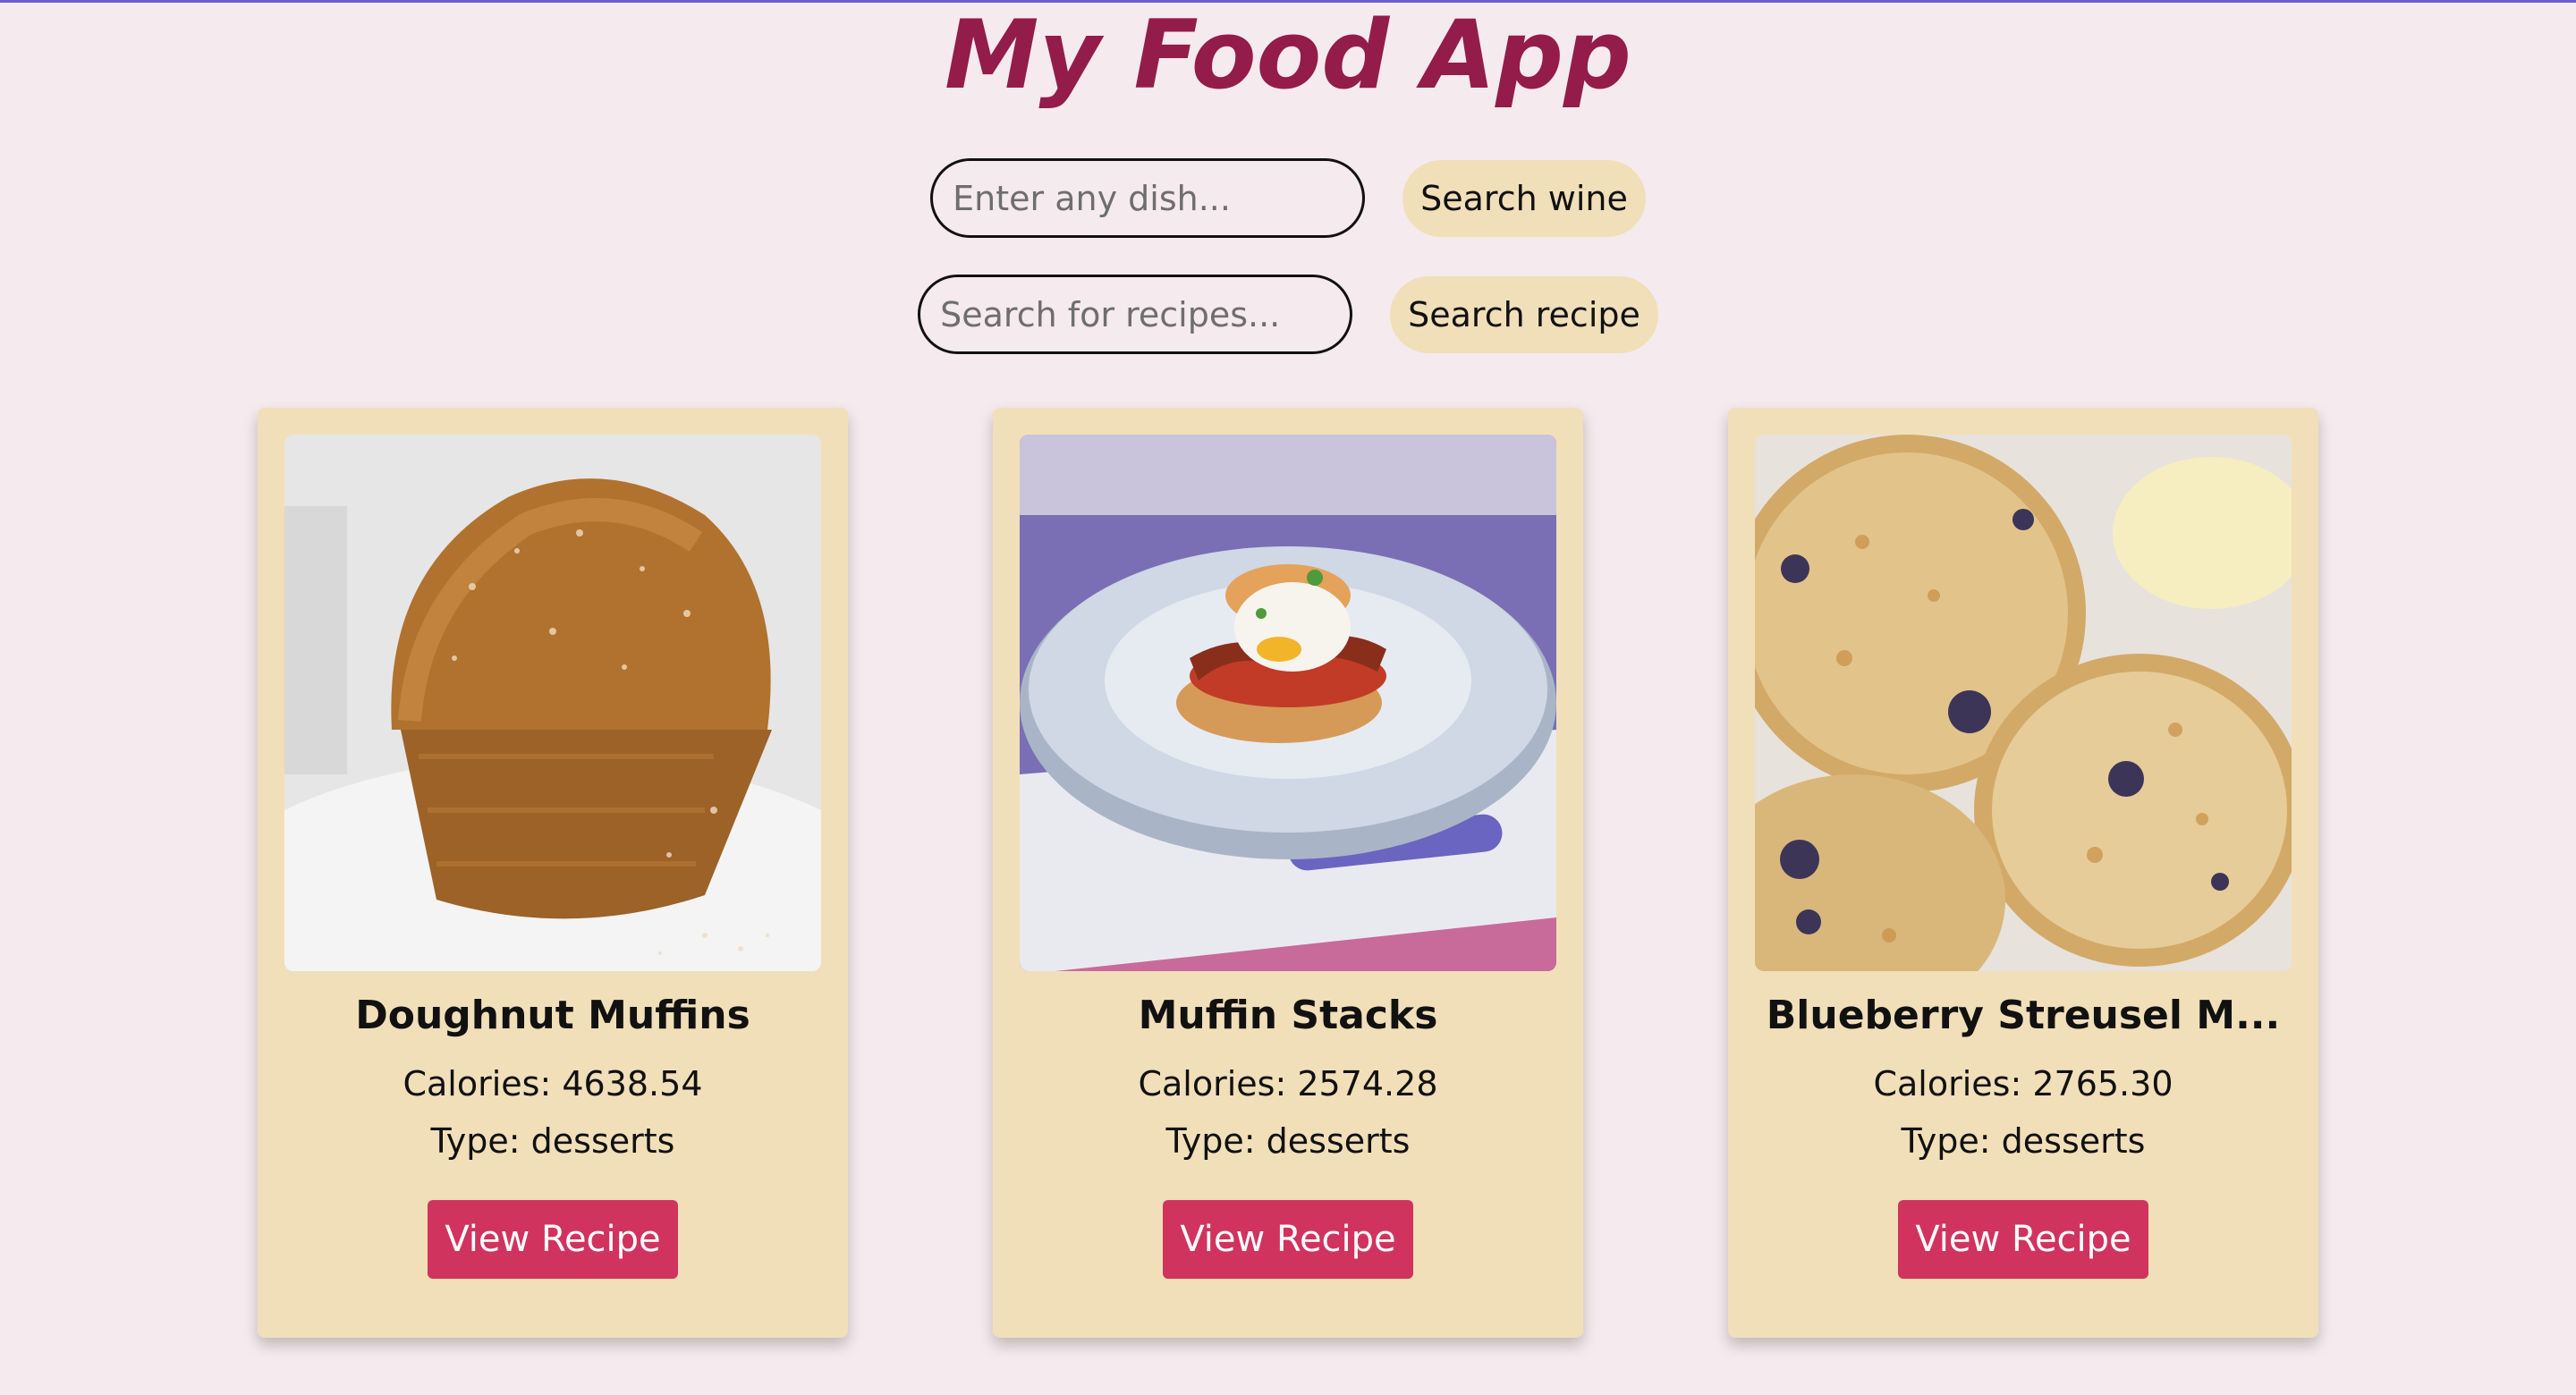  I want to click on muffin-stack-photo, so click(1288, 703).